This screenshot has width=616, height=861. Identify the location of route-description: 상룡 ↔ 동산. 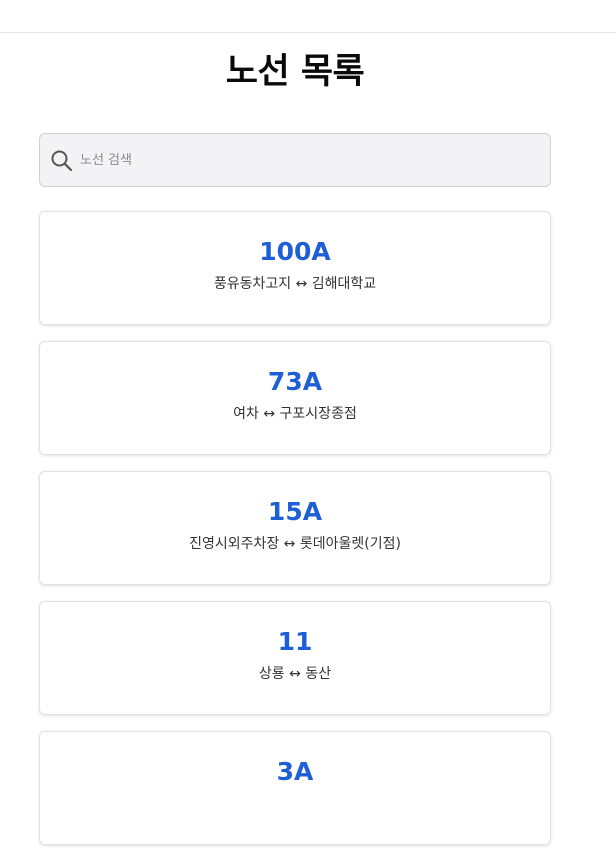
(295, 674).